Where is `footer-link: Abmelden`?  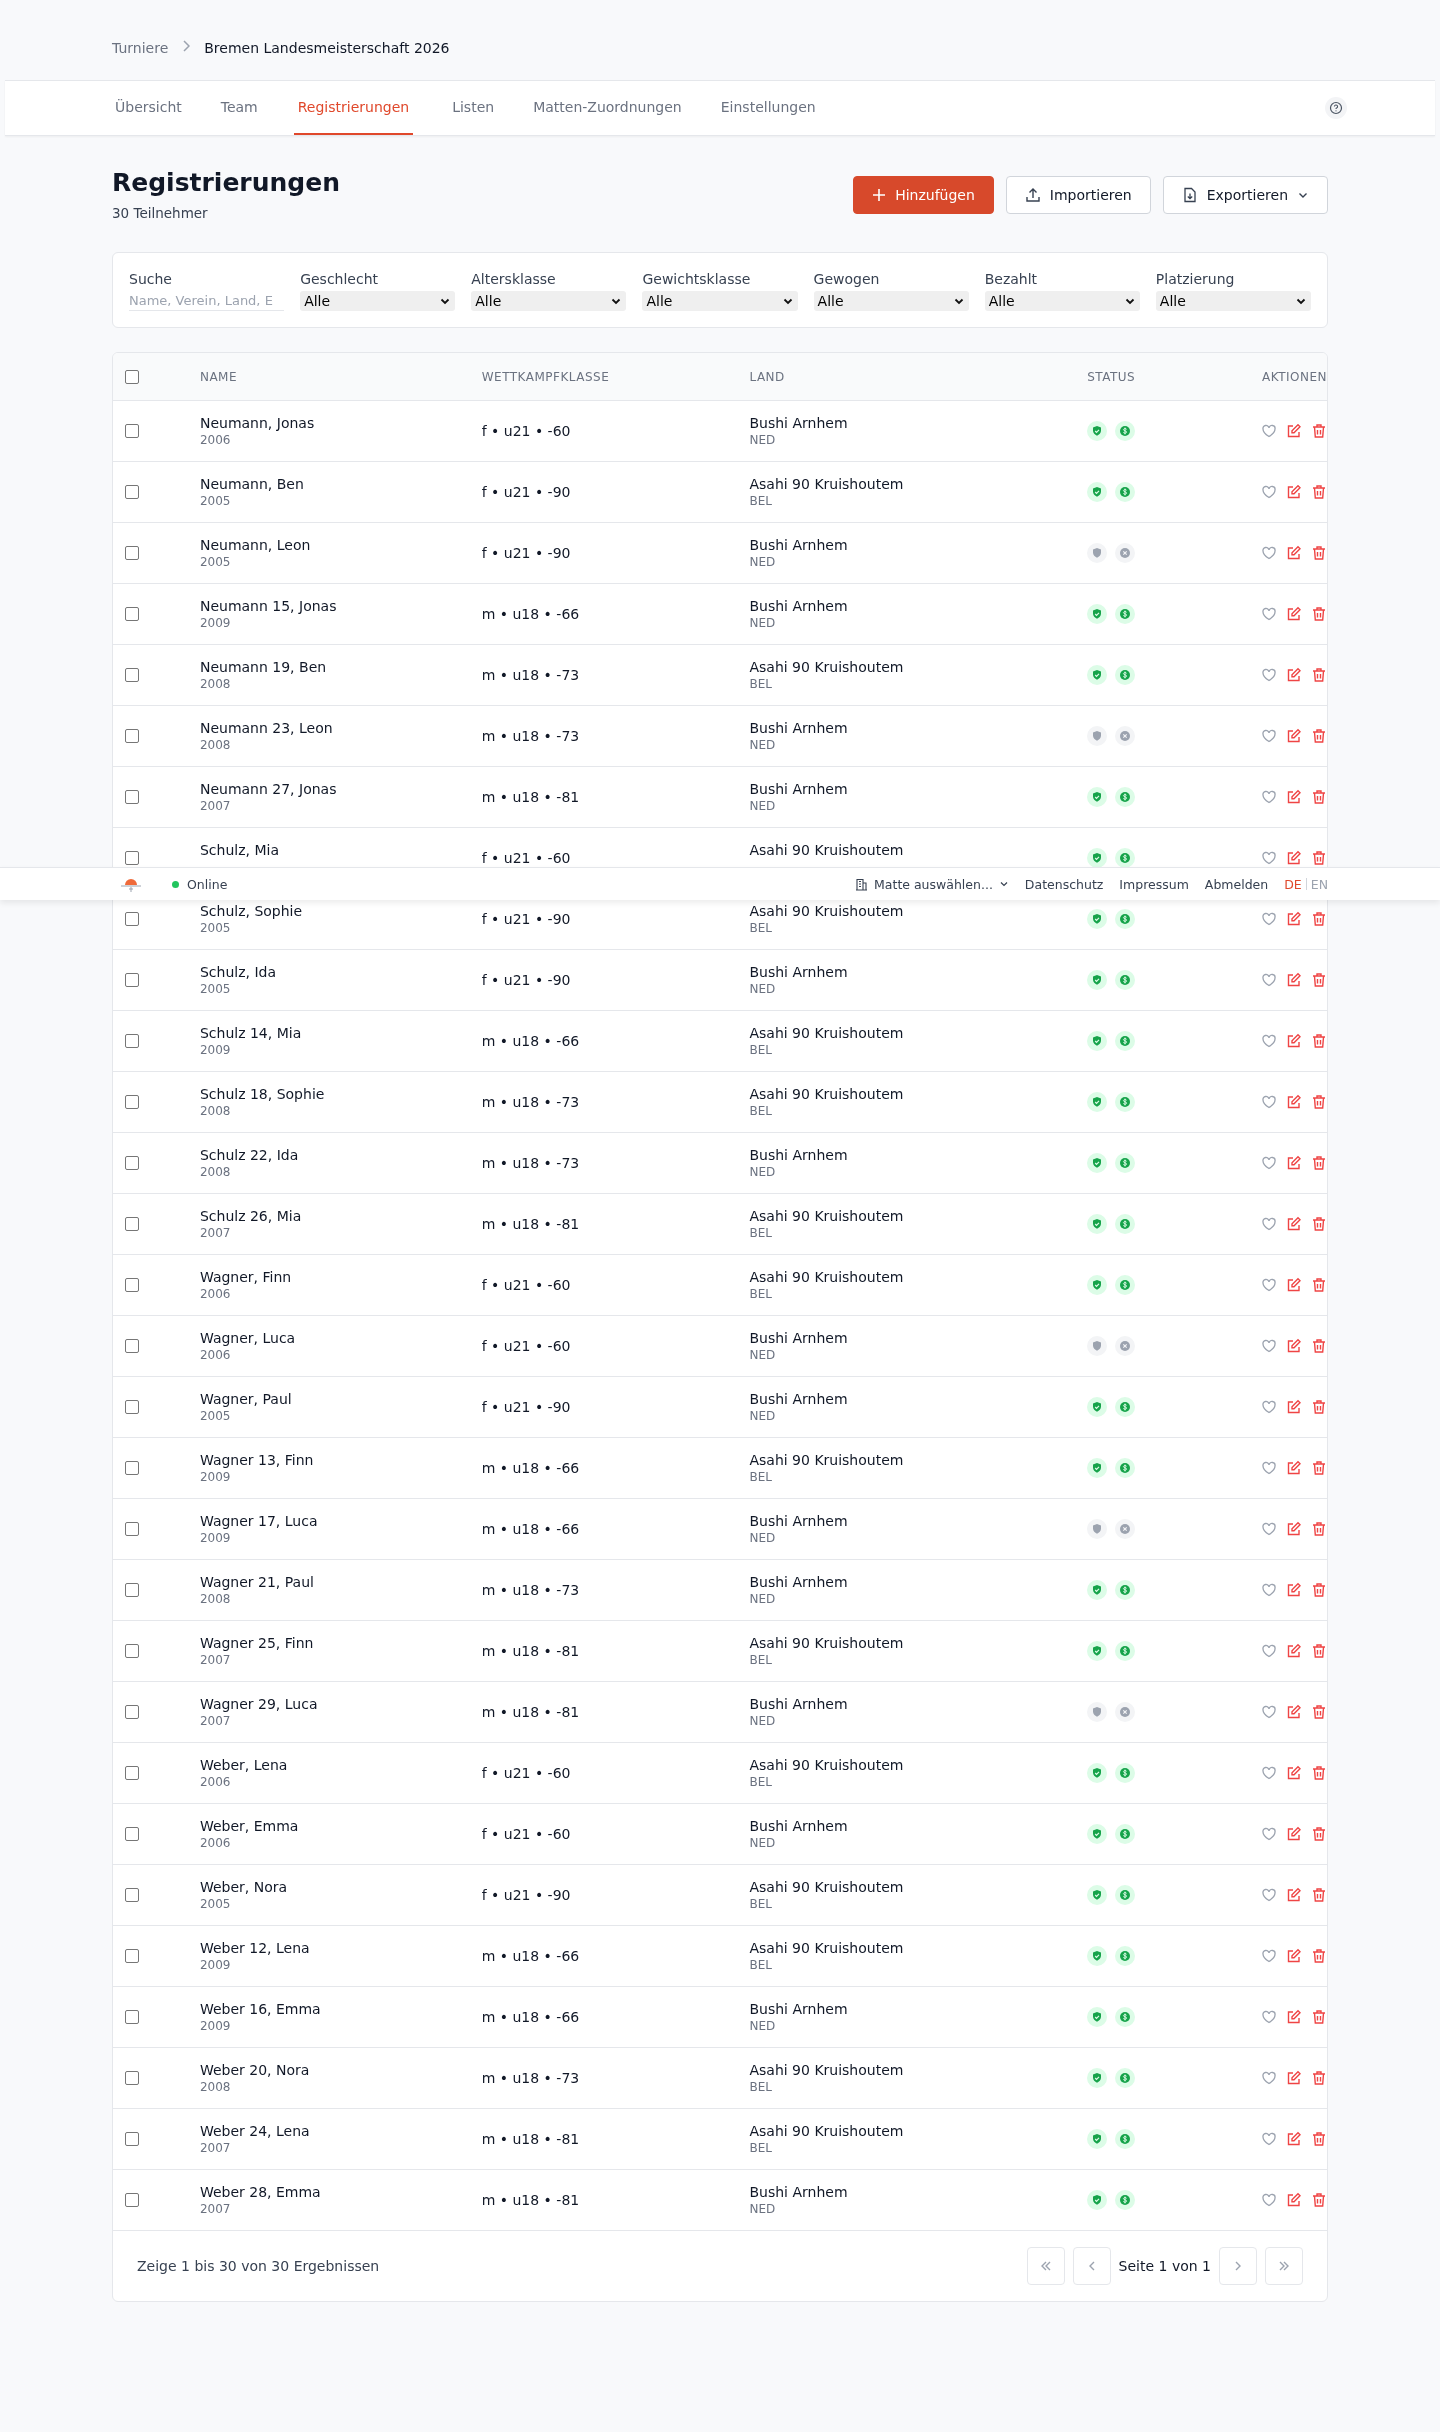
footer-link: Abmelden is located at coordinates (1236, 884).